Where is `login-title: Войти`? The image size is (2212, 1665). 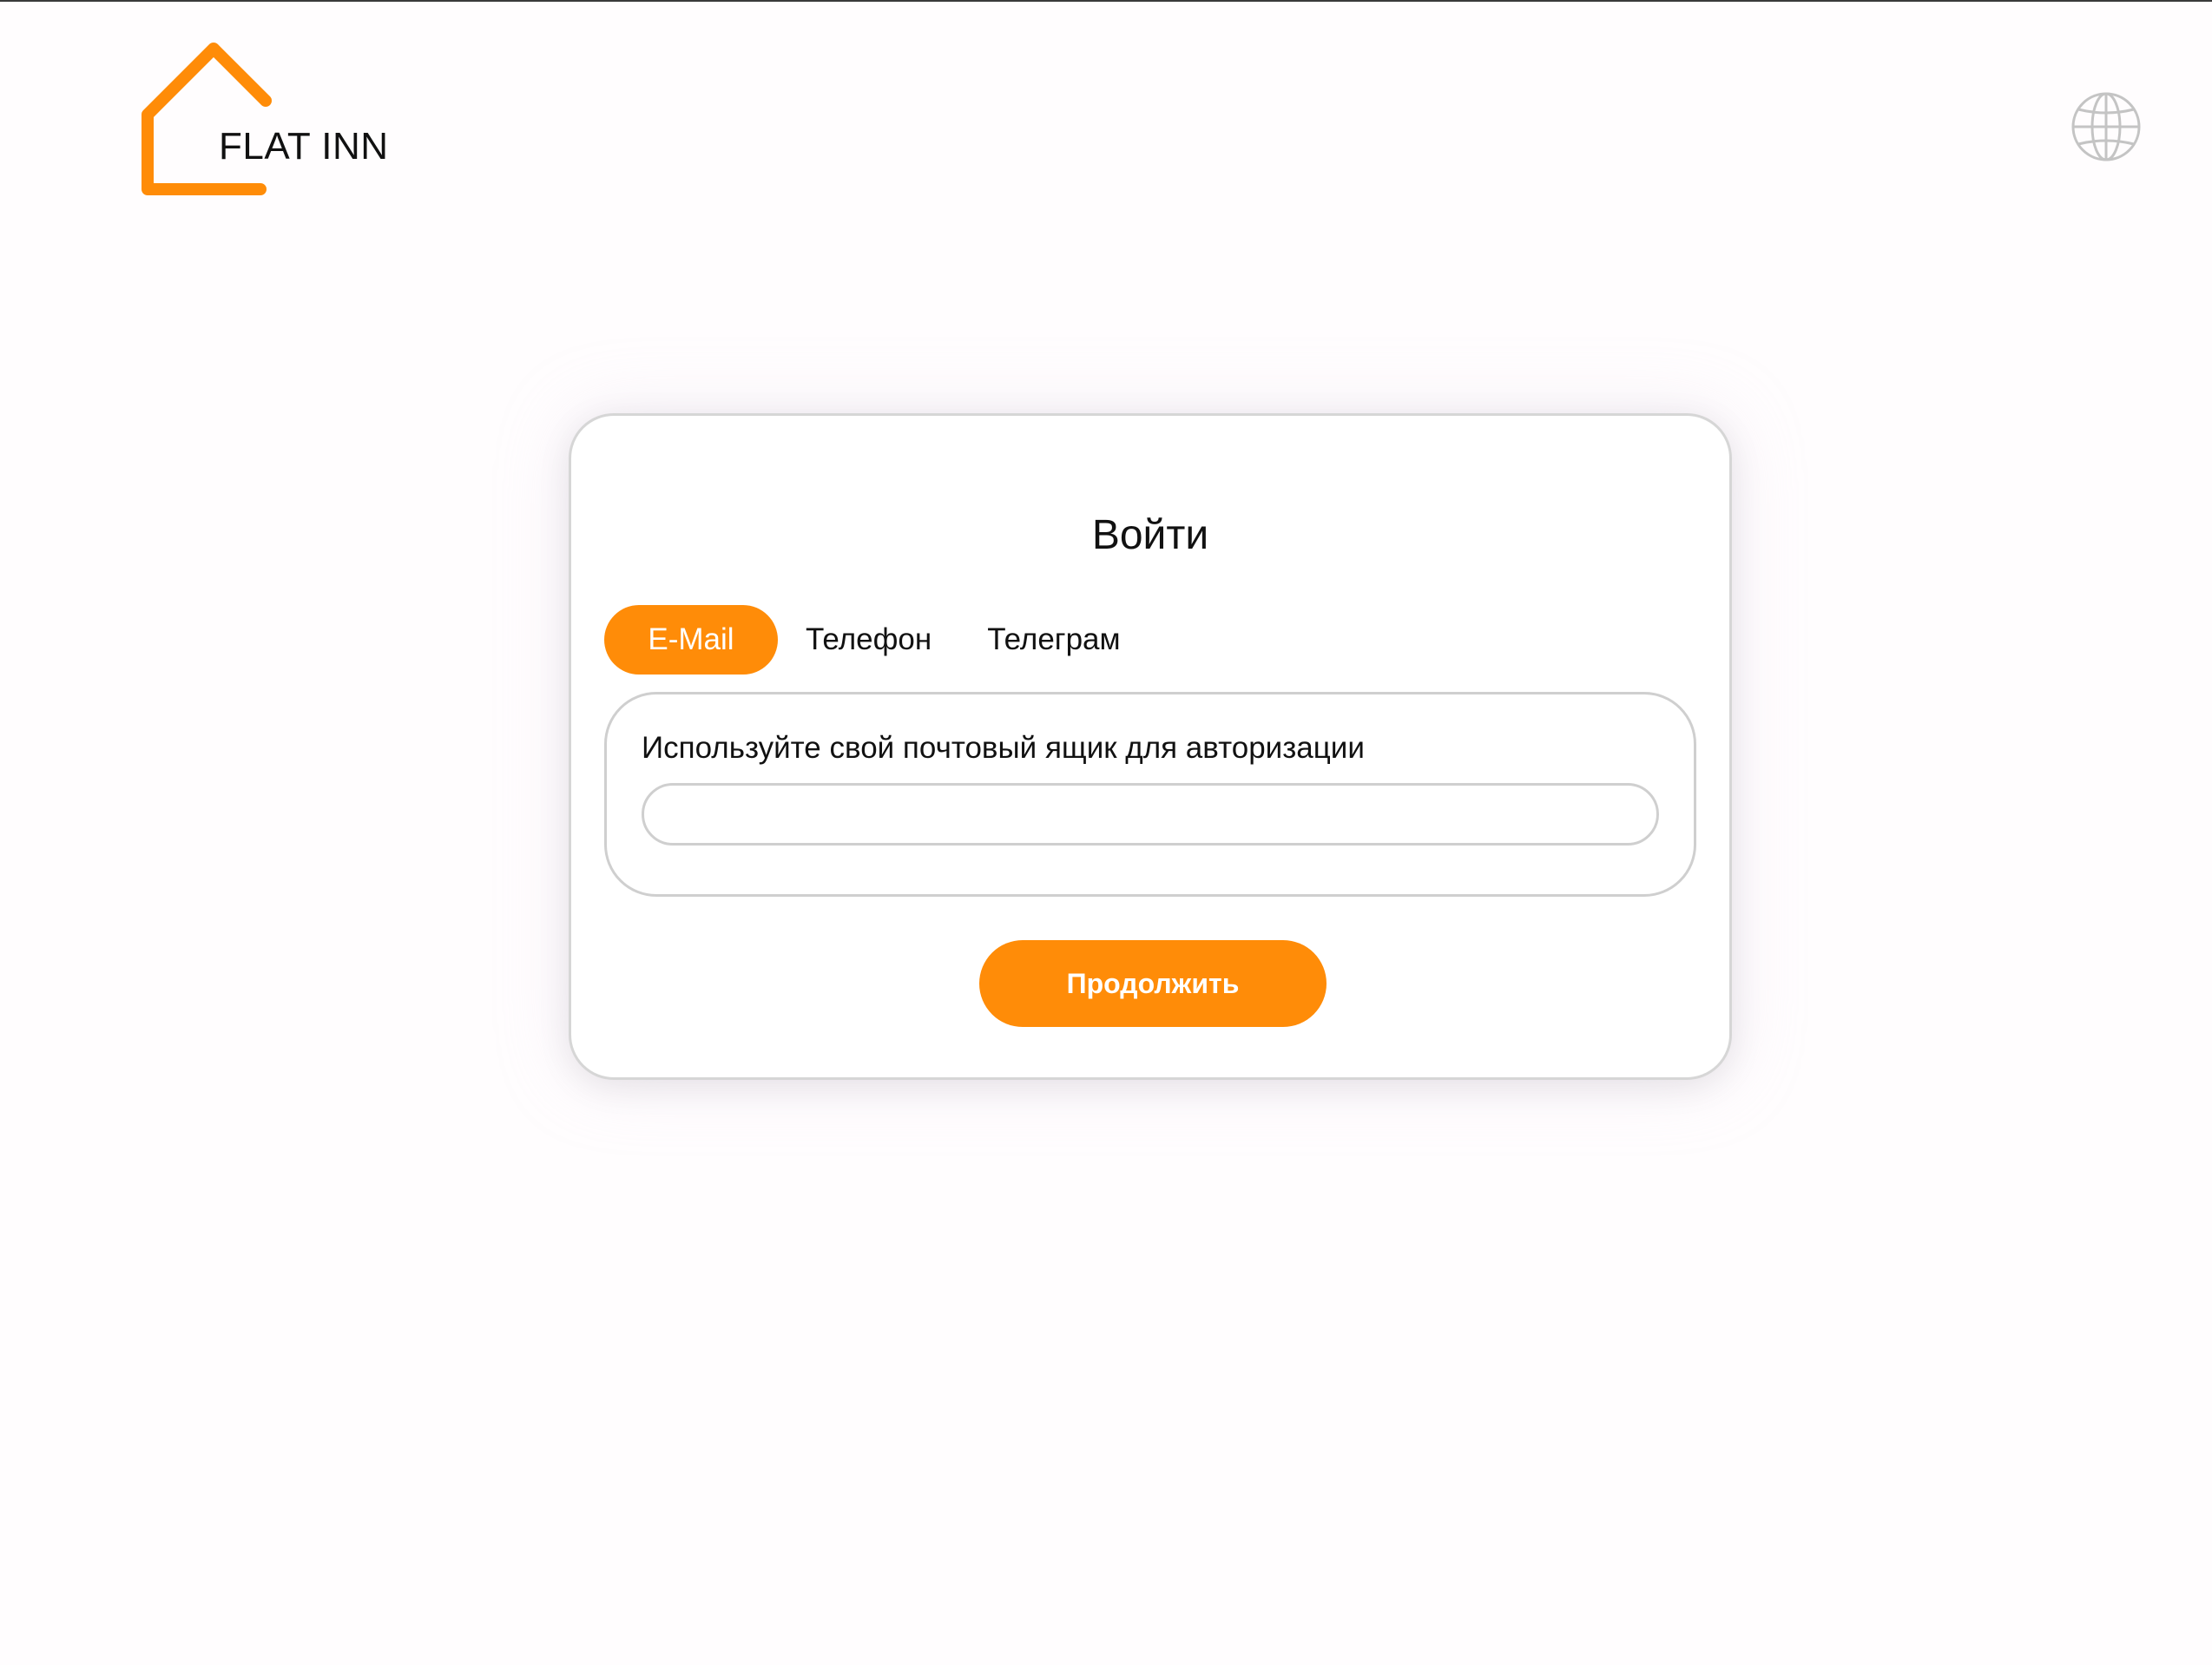
login-title: Войти is located at coordinates (1150, 535).